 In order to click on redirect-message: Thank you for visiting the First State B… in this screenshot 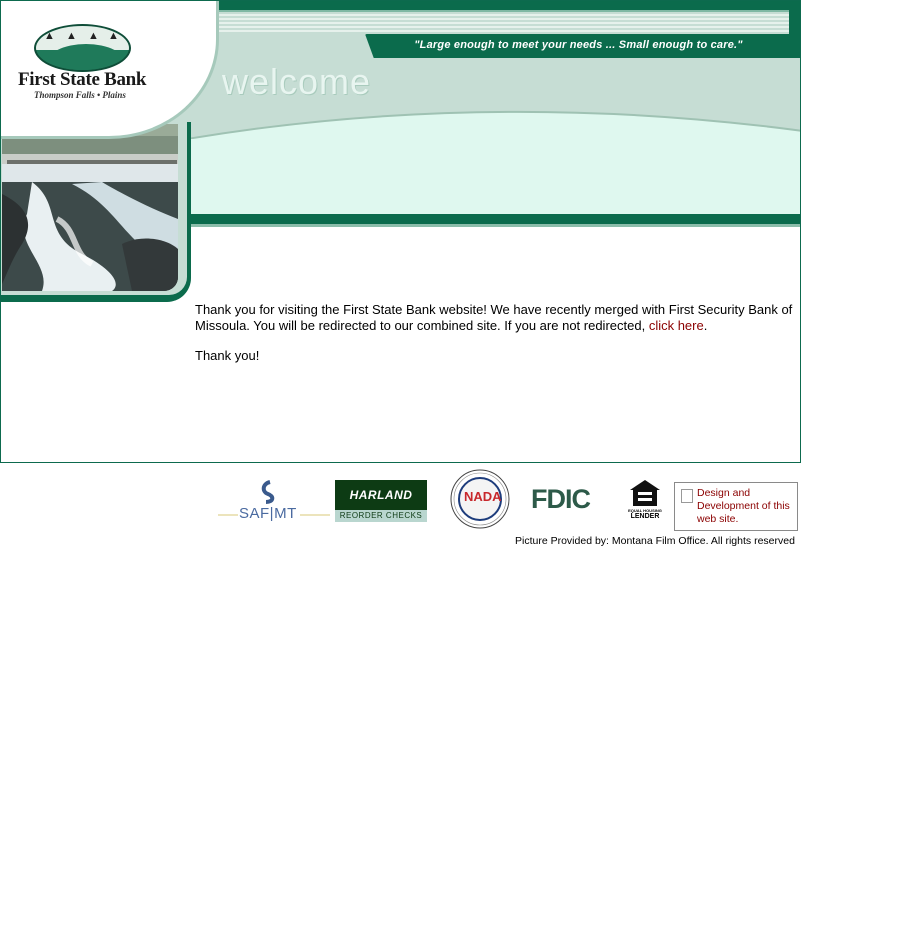, I will do `click(495, 317)`.